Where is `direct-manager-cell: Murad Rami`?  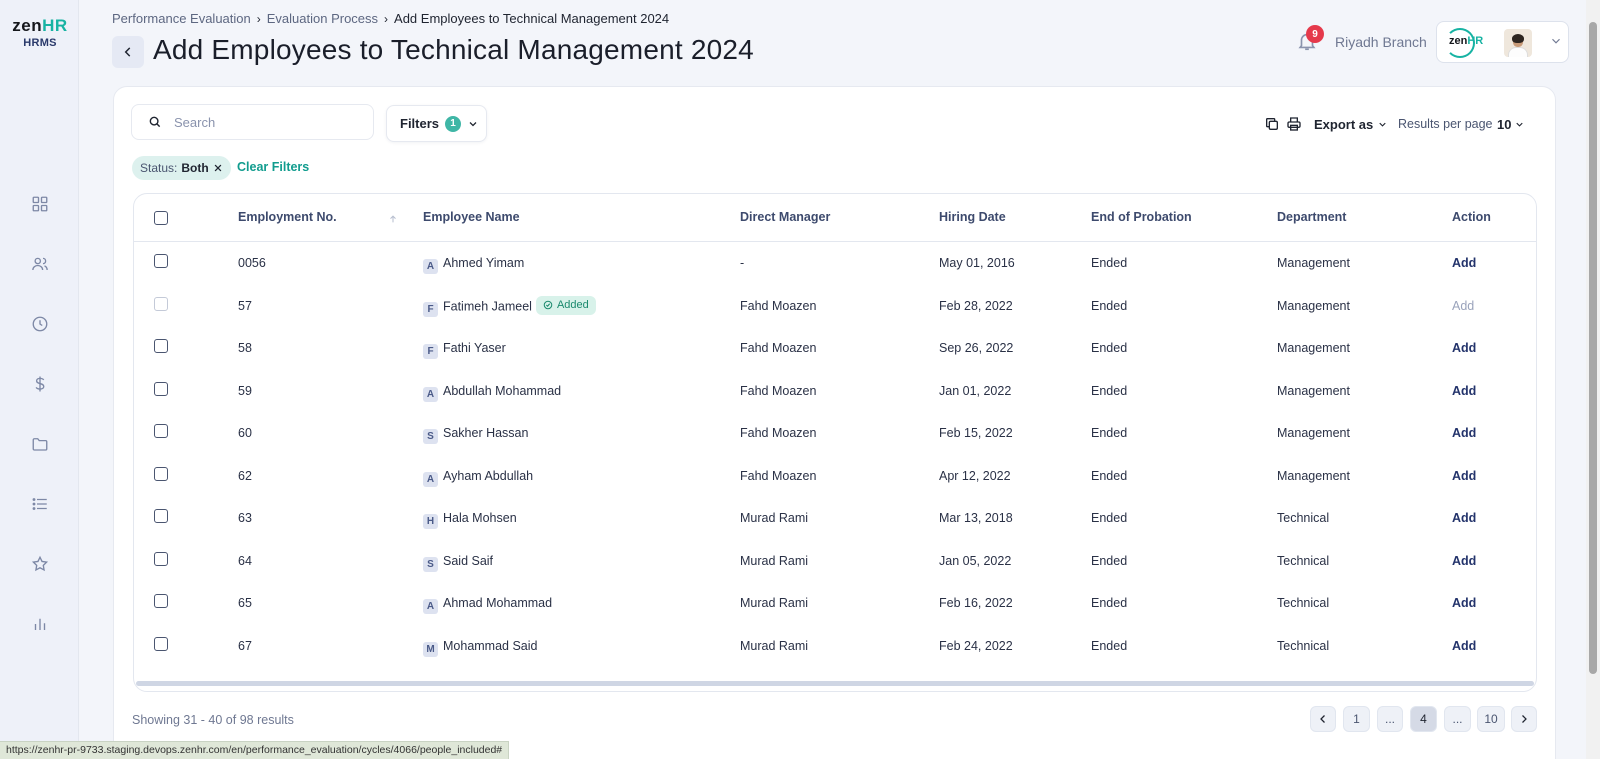 direct-manager-cell: Murad Rami is located at coordinates (774, 560).